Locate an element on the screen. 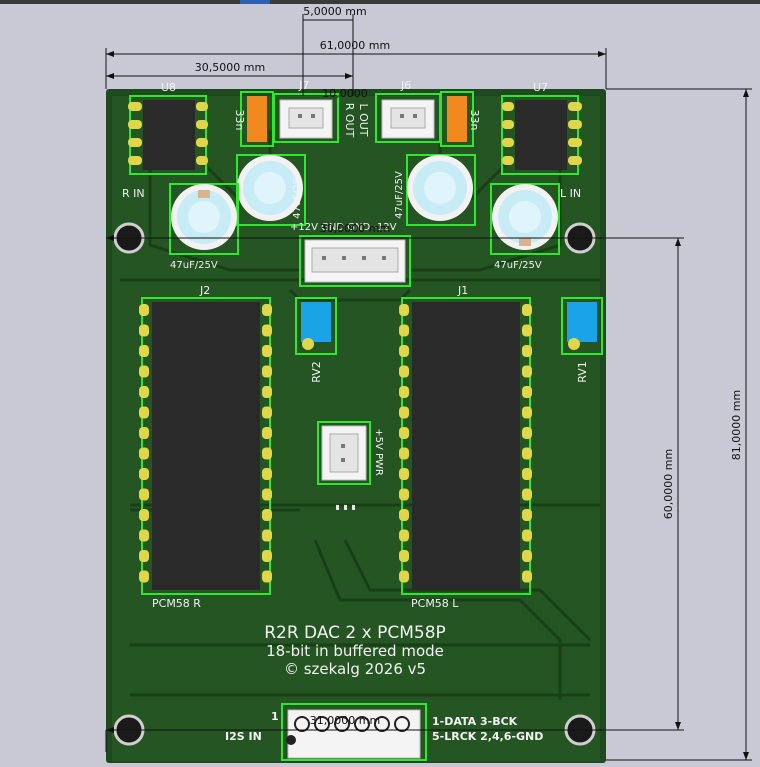 This screenshot has height=767, width=760. label-cap-d: 47uF/25V is located at coordinates (518, 265).